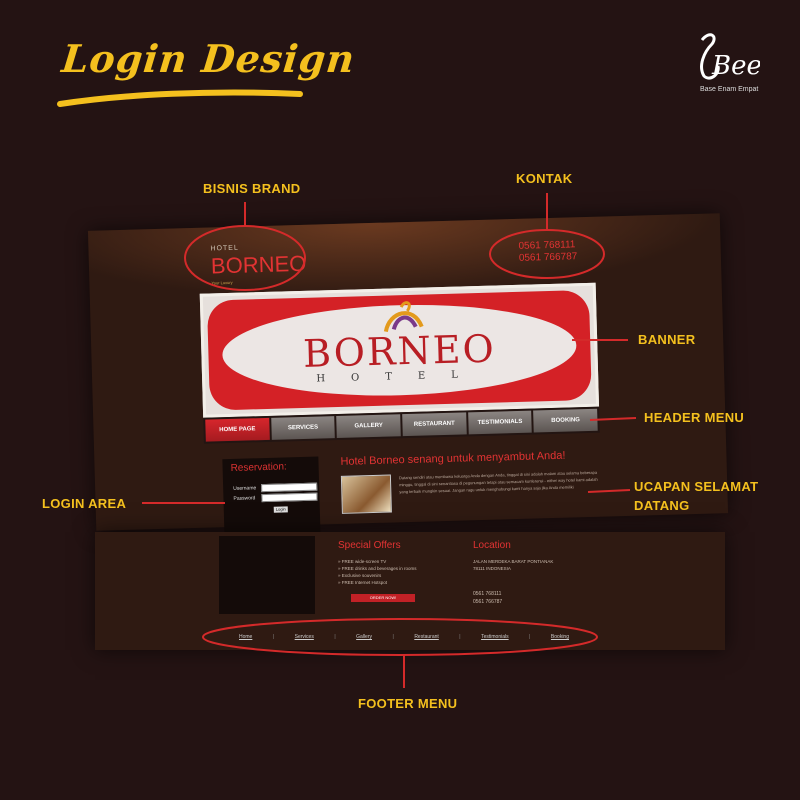 The width and height of the screenshot is (800, 800). What do you see at coordinates (400, 637) in the screenshot?
I see `footer-highlight-ellipse` at bounding box center [400, 637].